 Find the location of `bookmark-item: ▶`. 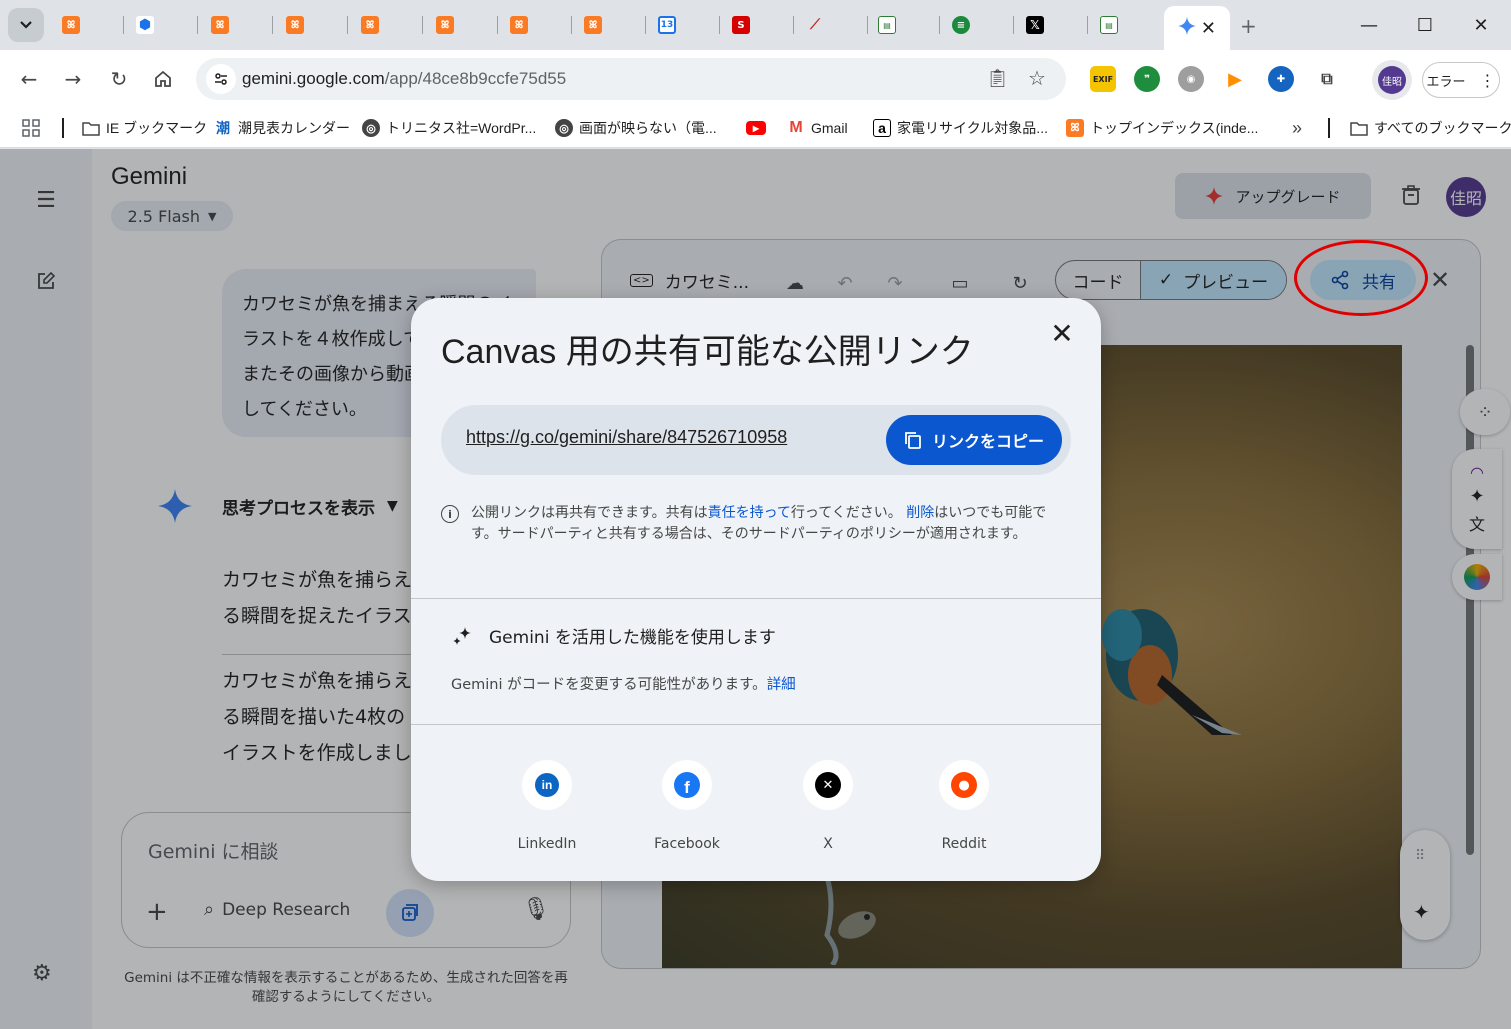

bookmark-item: ▶ is located at coordinates (759, 128).